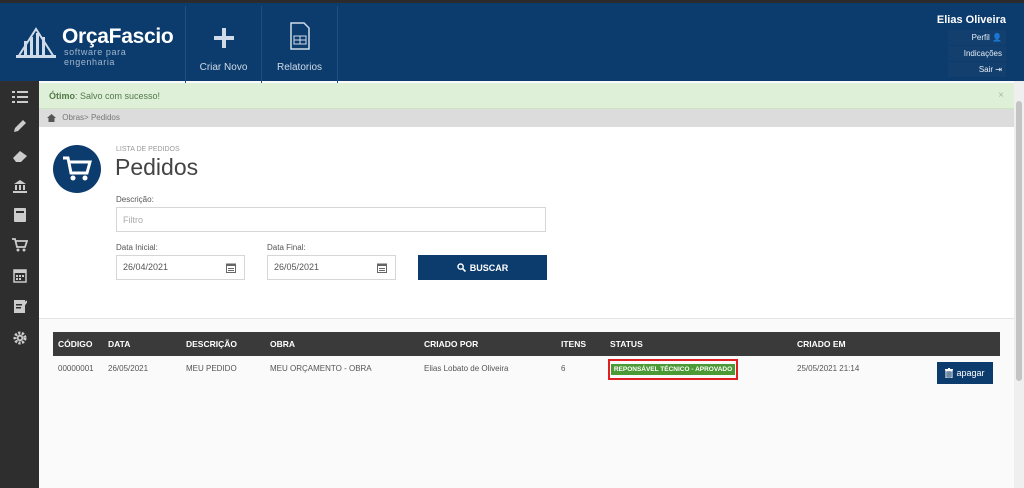  I want to click on alert-strong: Ótimo, so click(62, 96).